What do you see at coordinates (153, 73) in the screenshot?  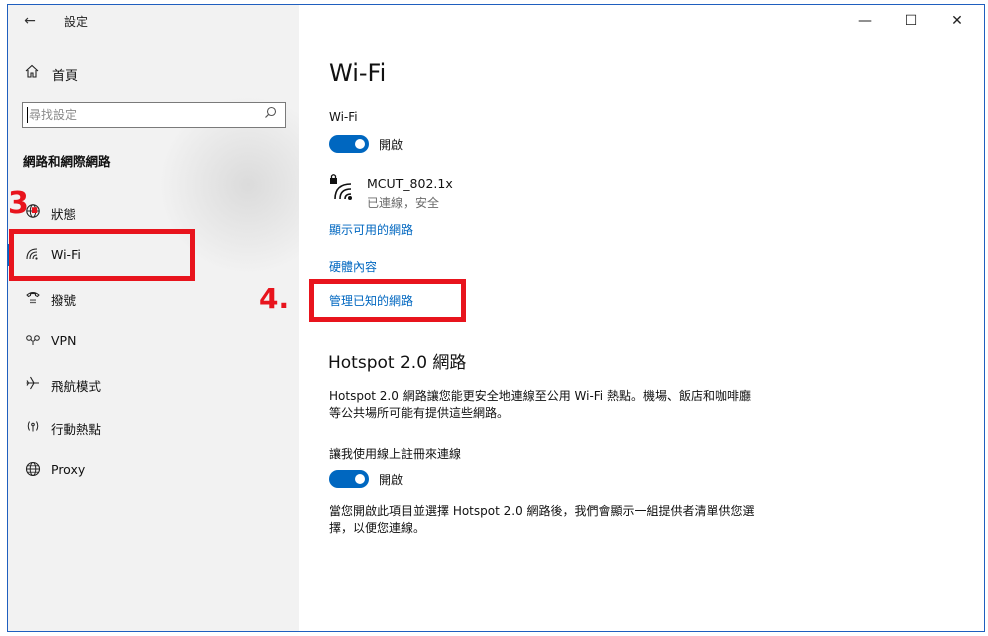 I see `sidebar-home: 首頁` at bounding box center [153, 73].